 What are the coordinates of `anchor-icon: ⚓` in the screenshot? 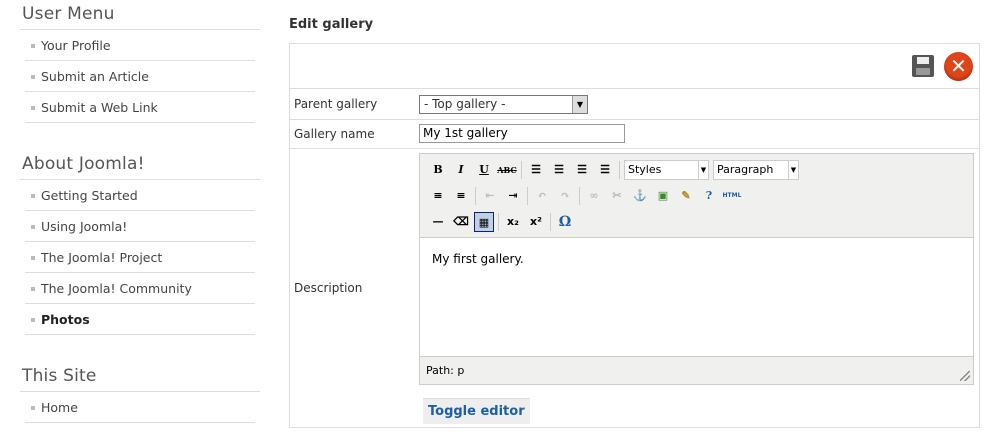 It's located at (640, 196).